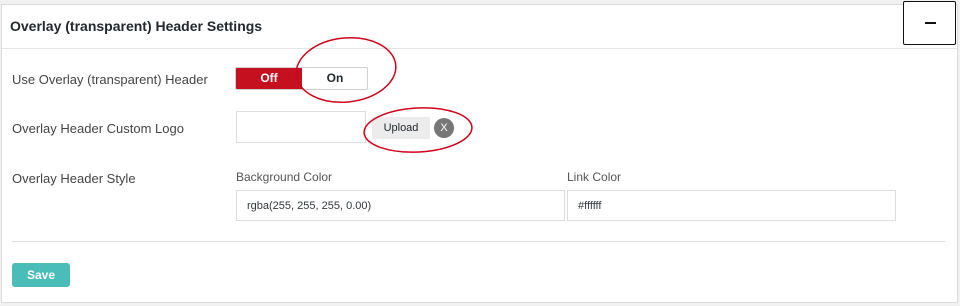 The height and width of the screenshot is (306, 960). I want to click on header-style-label: Overlay Header Style, so click(74, 178).